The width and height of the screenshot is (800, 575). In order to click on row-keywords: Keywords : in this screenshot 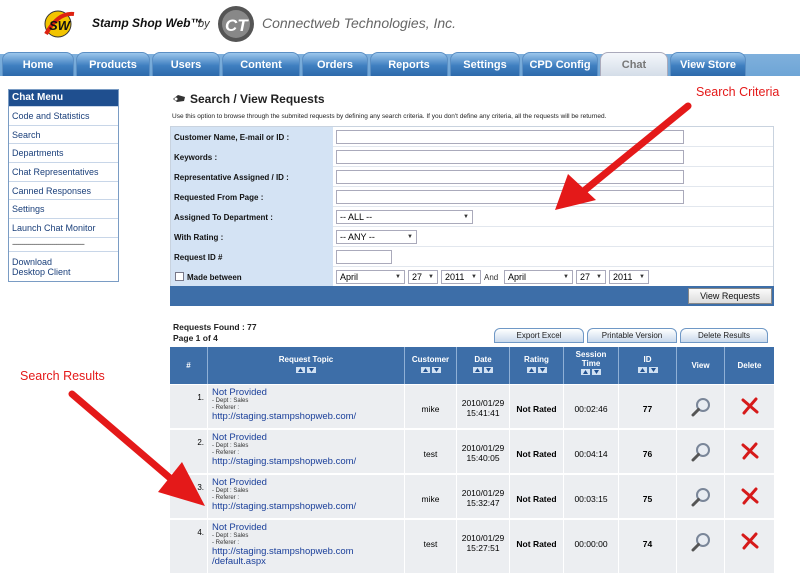, I will do `click(472, 157)`.